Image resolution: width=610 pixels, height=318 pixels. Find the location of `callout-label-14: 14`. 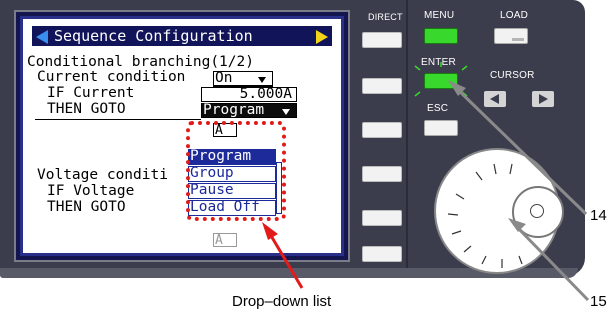

callout-label-14: 14 is located at coordinates (598, 215).